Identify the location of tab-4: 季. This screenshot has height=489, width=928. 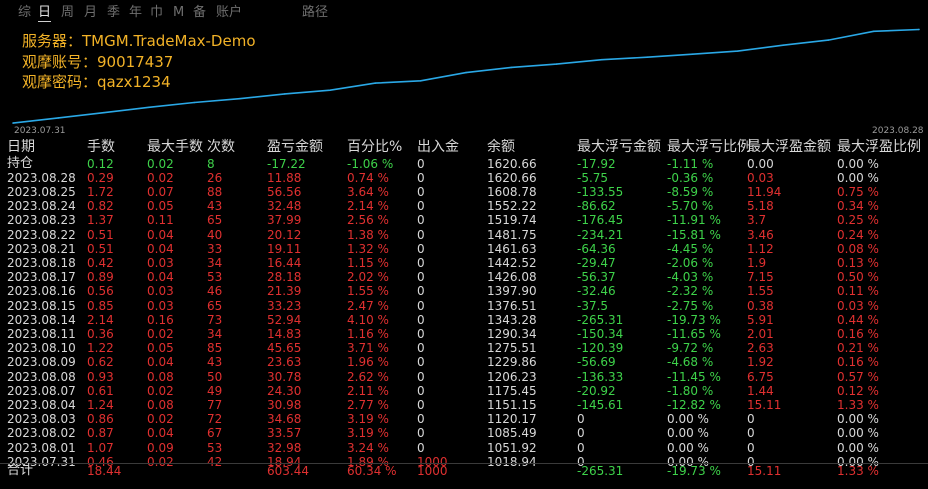
(113, 13).